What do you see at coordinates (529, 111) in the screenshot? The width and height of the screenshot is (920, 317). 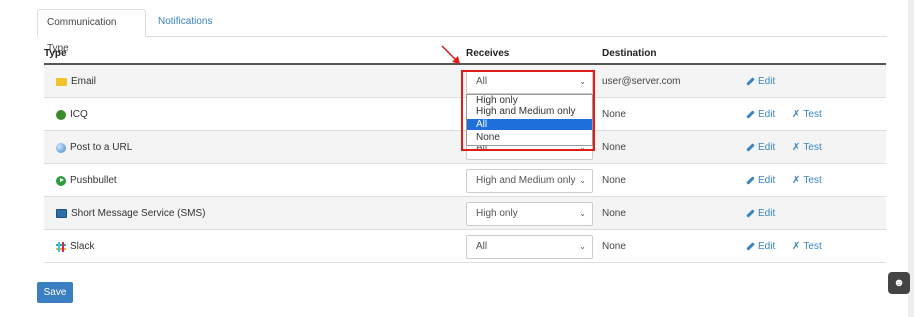 I see `dropdown-option: High and Medium only` at bounding box center [529, 111].